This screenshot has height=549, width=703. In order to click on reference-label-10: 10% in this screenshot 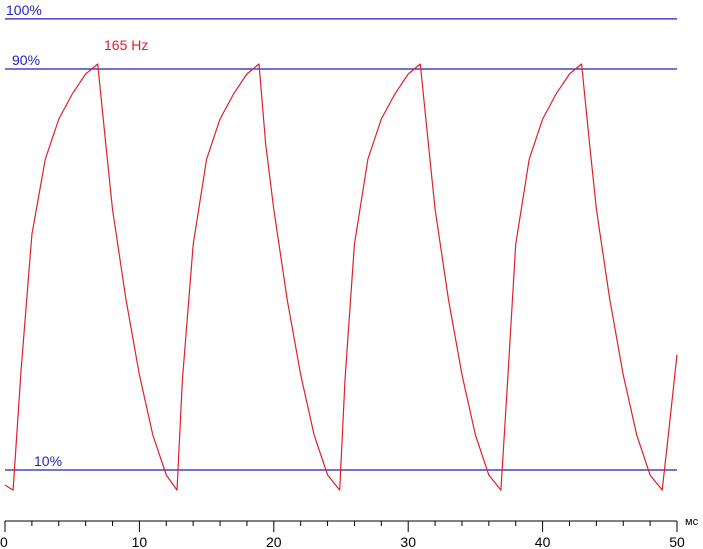, I will do `click(48, 461)`.